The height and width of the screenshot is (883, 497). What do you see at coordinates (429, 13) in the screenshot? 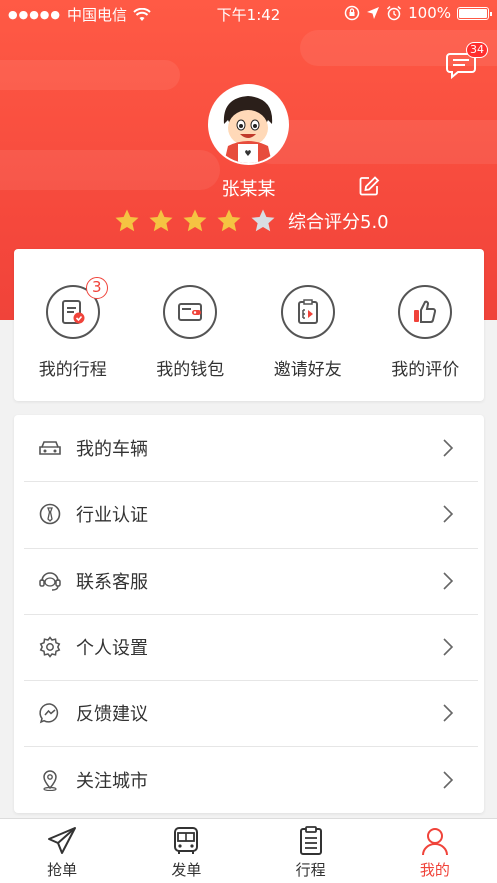
I see `battery-percent: 100%` at bounding box center [429, 13].